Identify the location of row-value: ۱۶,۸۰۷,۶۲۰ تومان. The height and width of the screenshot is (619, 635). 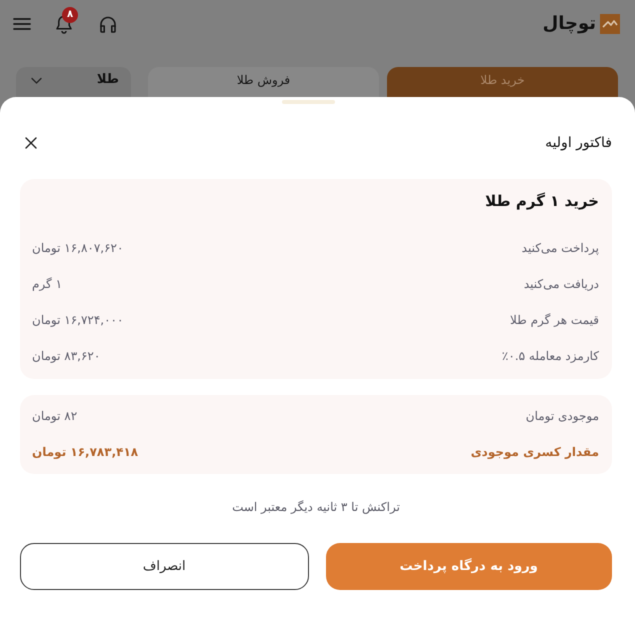
(78, 248).